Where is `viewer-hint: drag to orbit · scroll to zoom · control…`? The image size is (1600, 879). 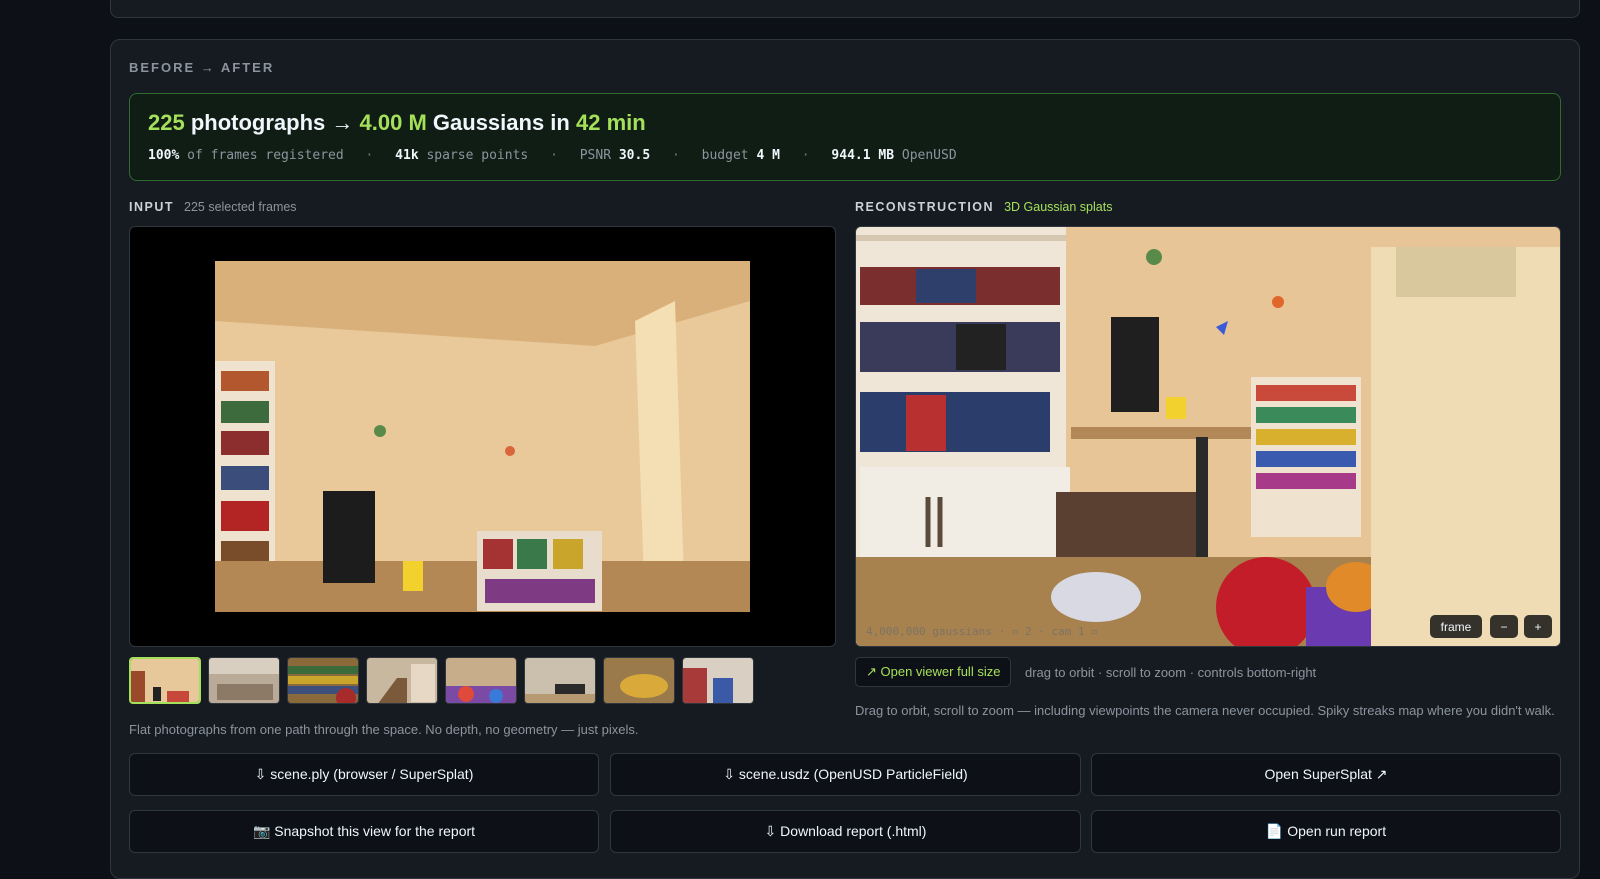
viewer-hint: drag to orbit · scroll to zoom · control… is located at coordinates (1171, 672).